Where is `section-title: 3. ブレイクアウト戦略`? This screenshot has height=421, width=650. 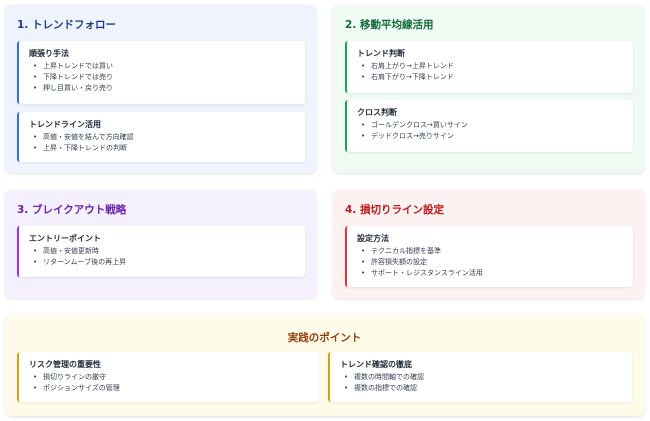
section-title: 3. ブレイクアウト戦略 is located at coordinates (72, 210).